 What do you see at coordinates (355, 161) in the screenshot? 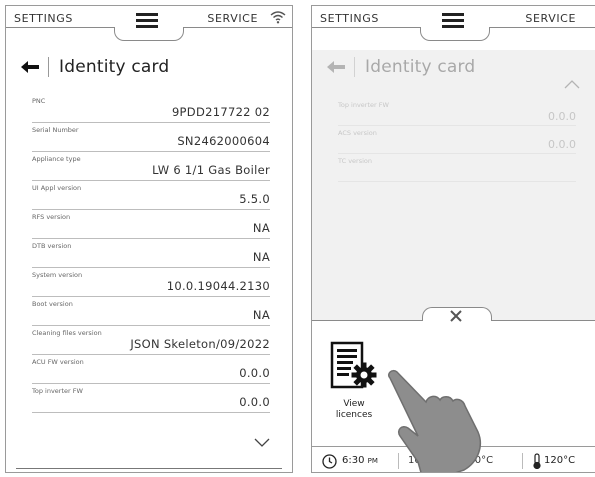
I see `item-label: TC version` at bounding box center [355, 161].